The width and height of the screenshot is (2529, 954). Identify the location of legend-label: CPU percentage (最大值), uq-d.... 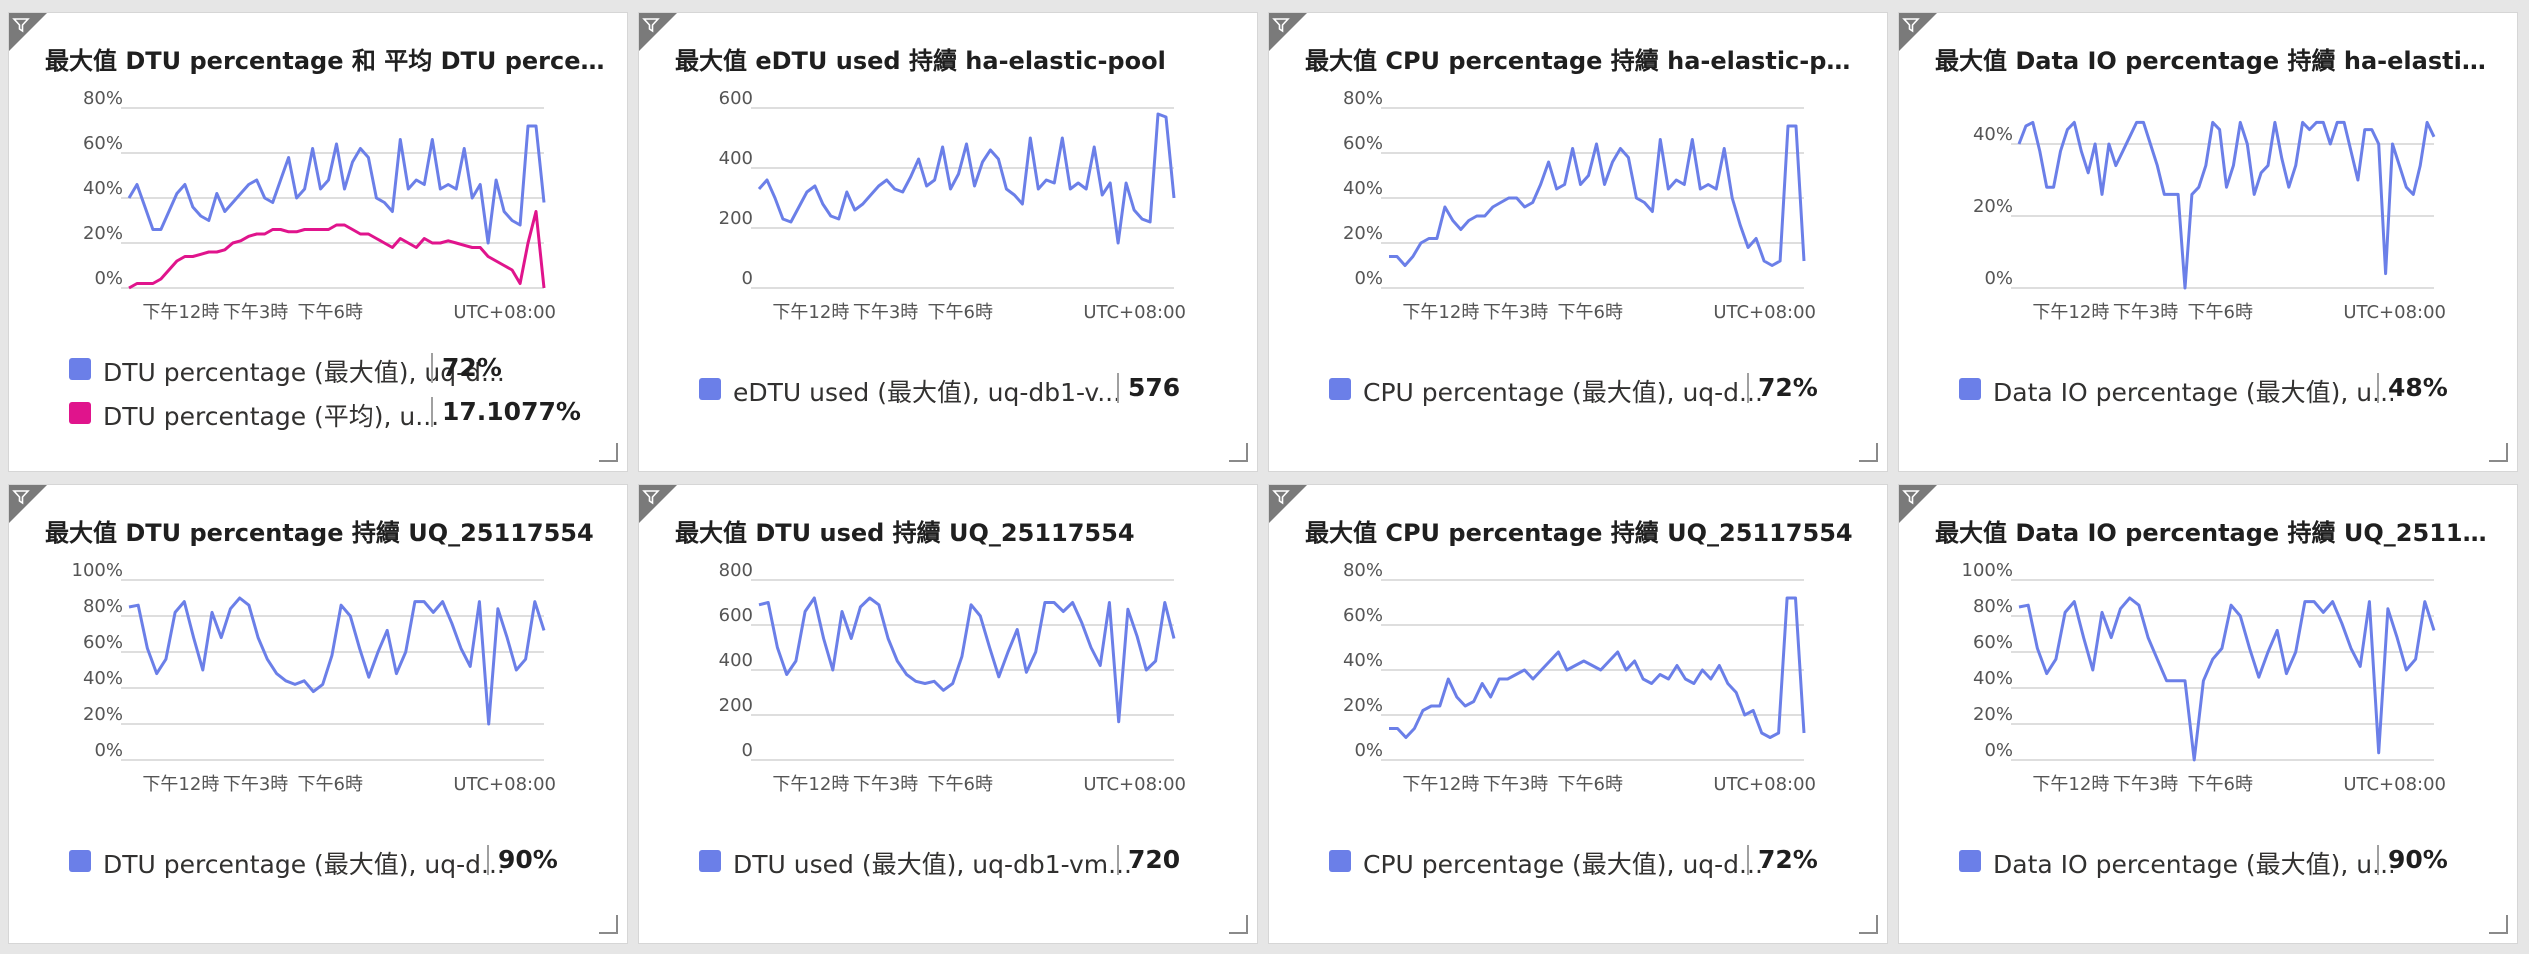
(1563, 864).